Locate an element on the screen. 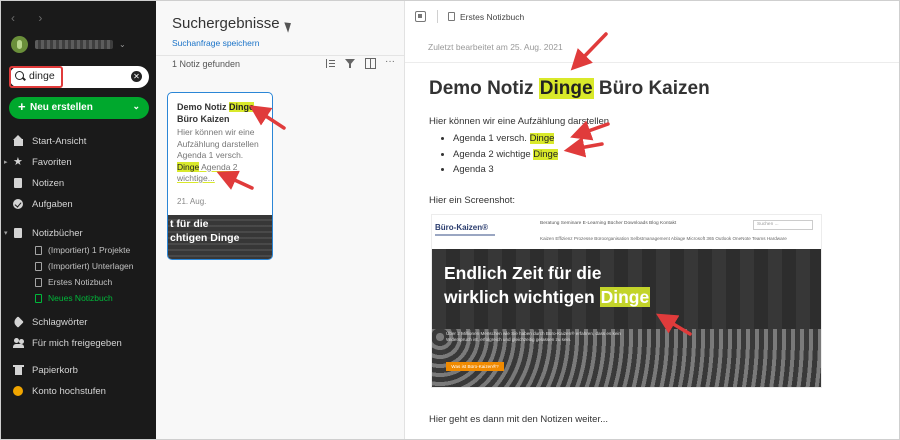 The image size is (900, 440). arrow-title is located at coordinates (589, 51).